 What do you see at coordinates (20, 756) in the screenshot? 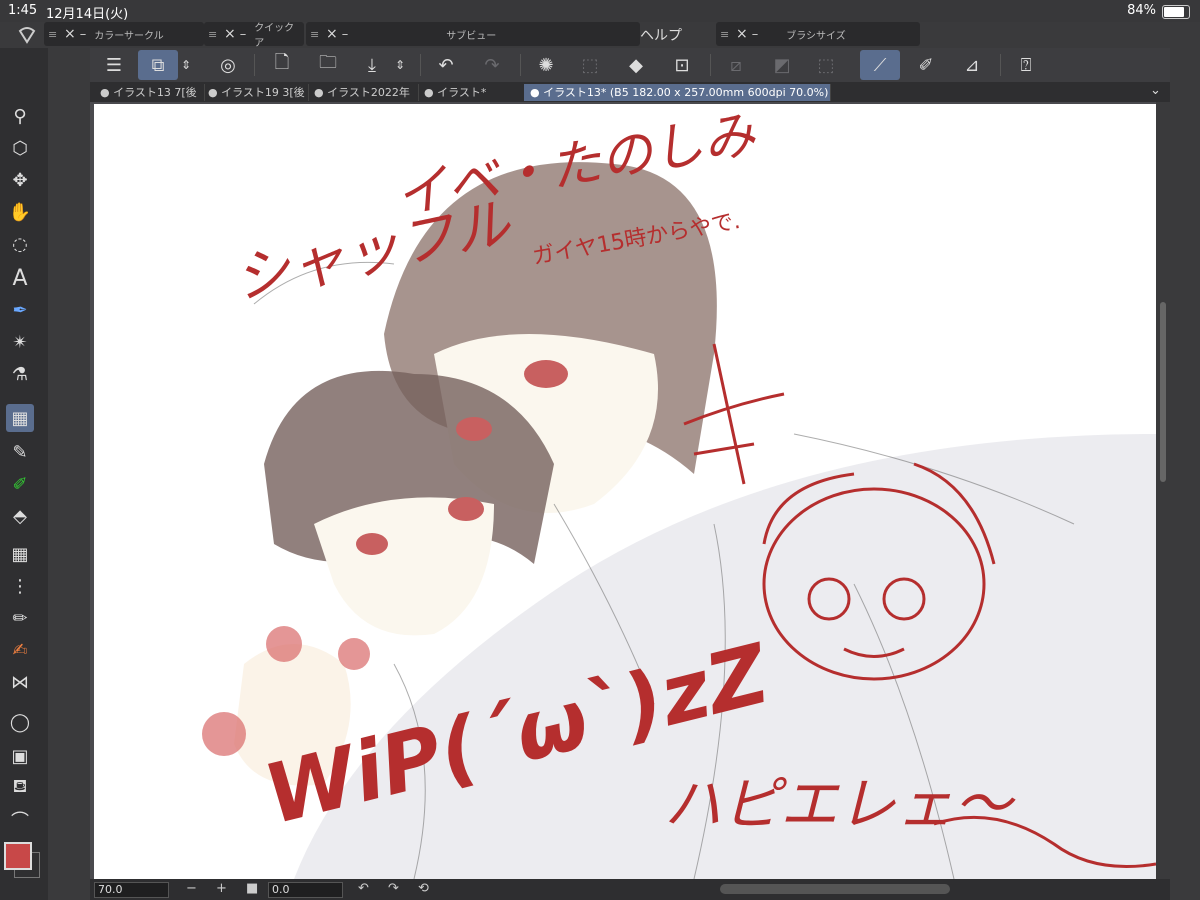
I see `gradient-icon: ▣` at bounding box center [20, 756].